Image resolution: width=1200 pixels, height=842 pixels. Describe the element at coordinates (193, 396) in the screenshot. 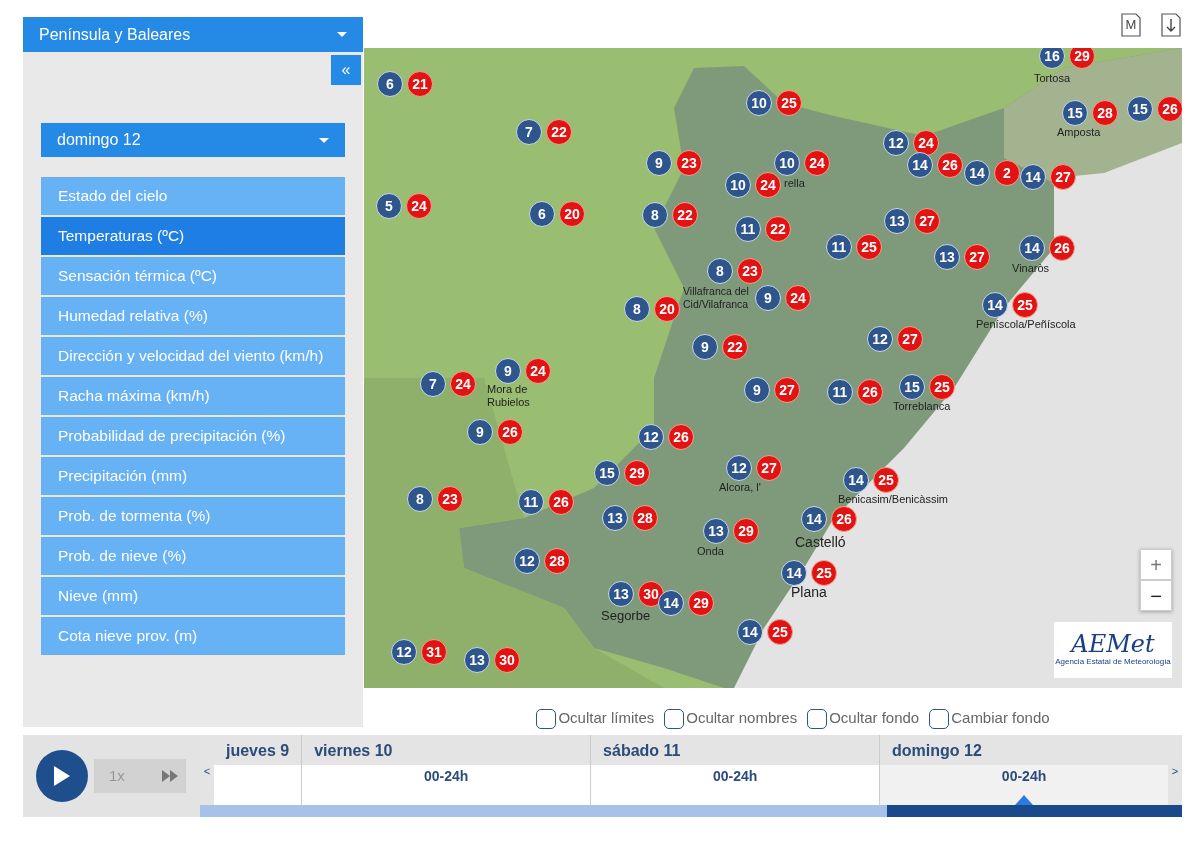

I see `variable-item: Racha máxima (km/h)` at that location.